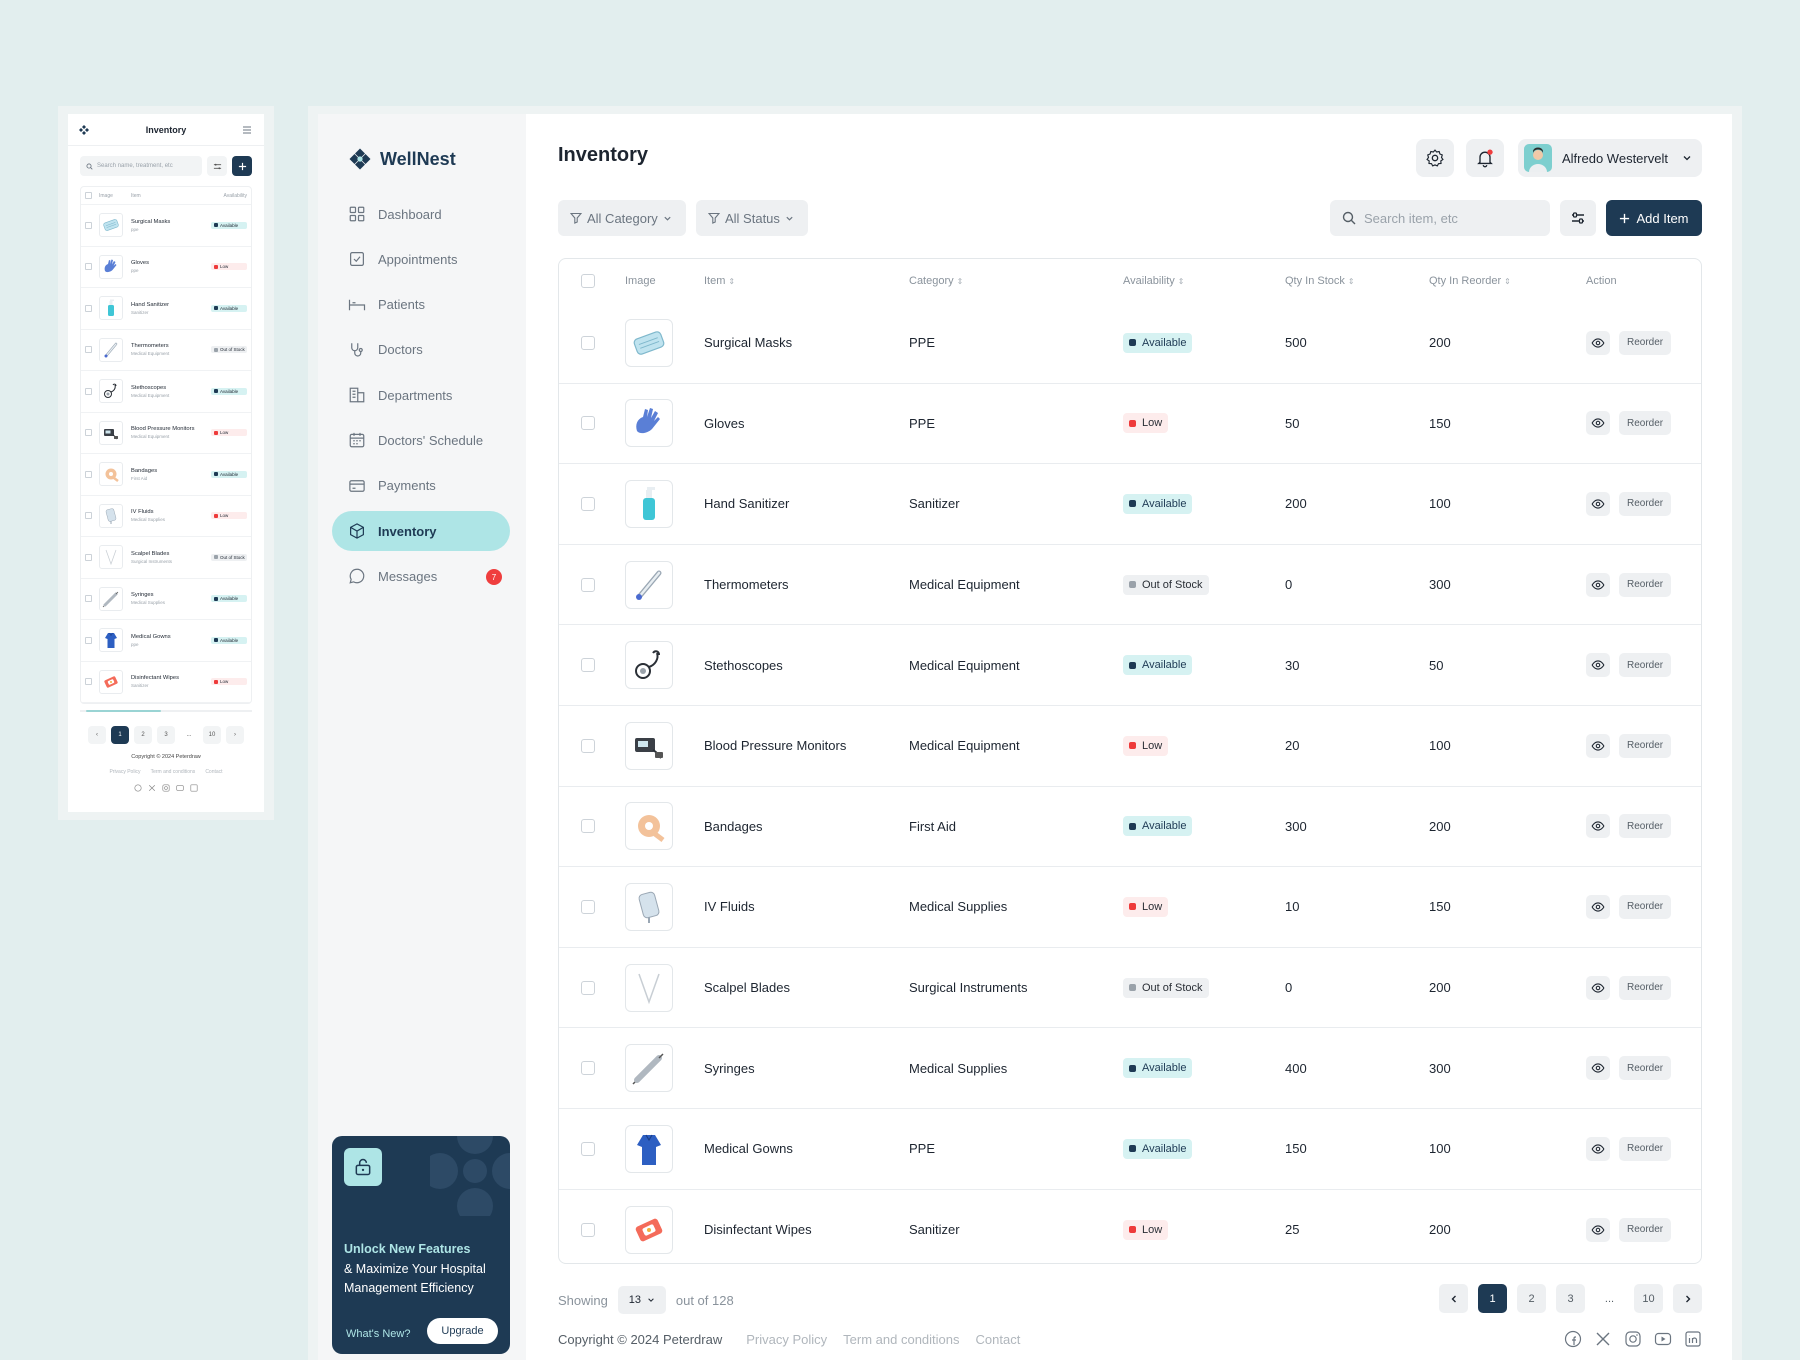 The width and height of the screenshot is (1800, 1360). What do you see at coordinates (1440, 218) in the screenshot?
I see `search-input: Search item, etc` at bounding box center [1440, 218].